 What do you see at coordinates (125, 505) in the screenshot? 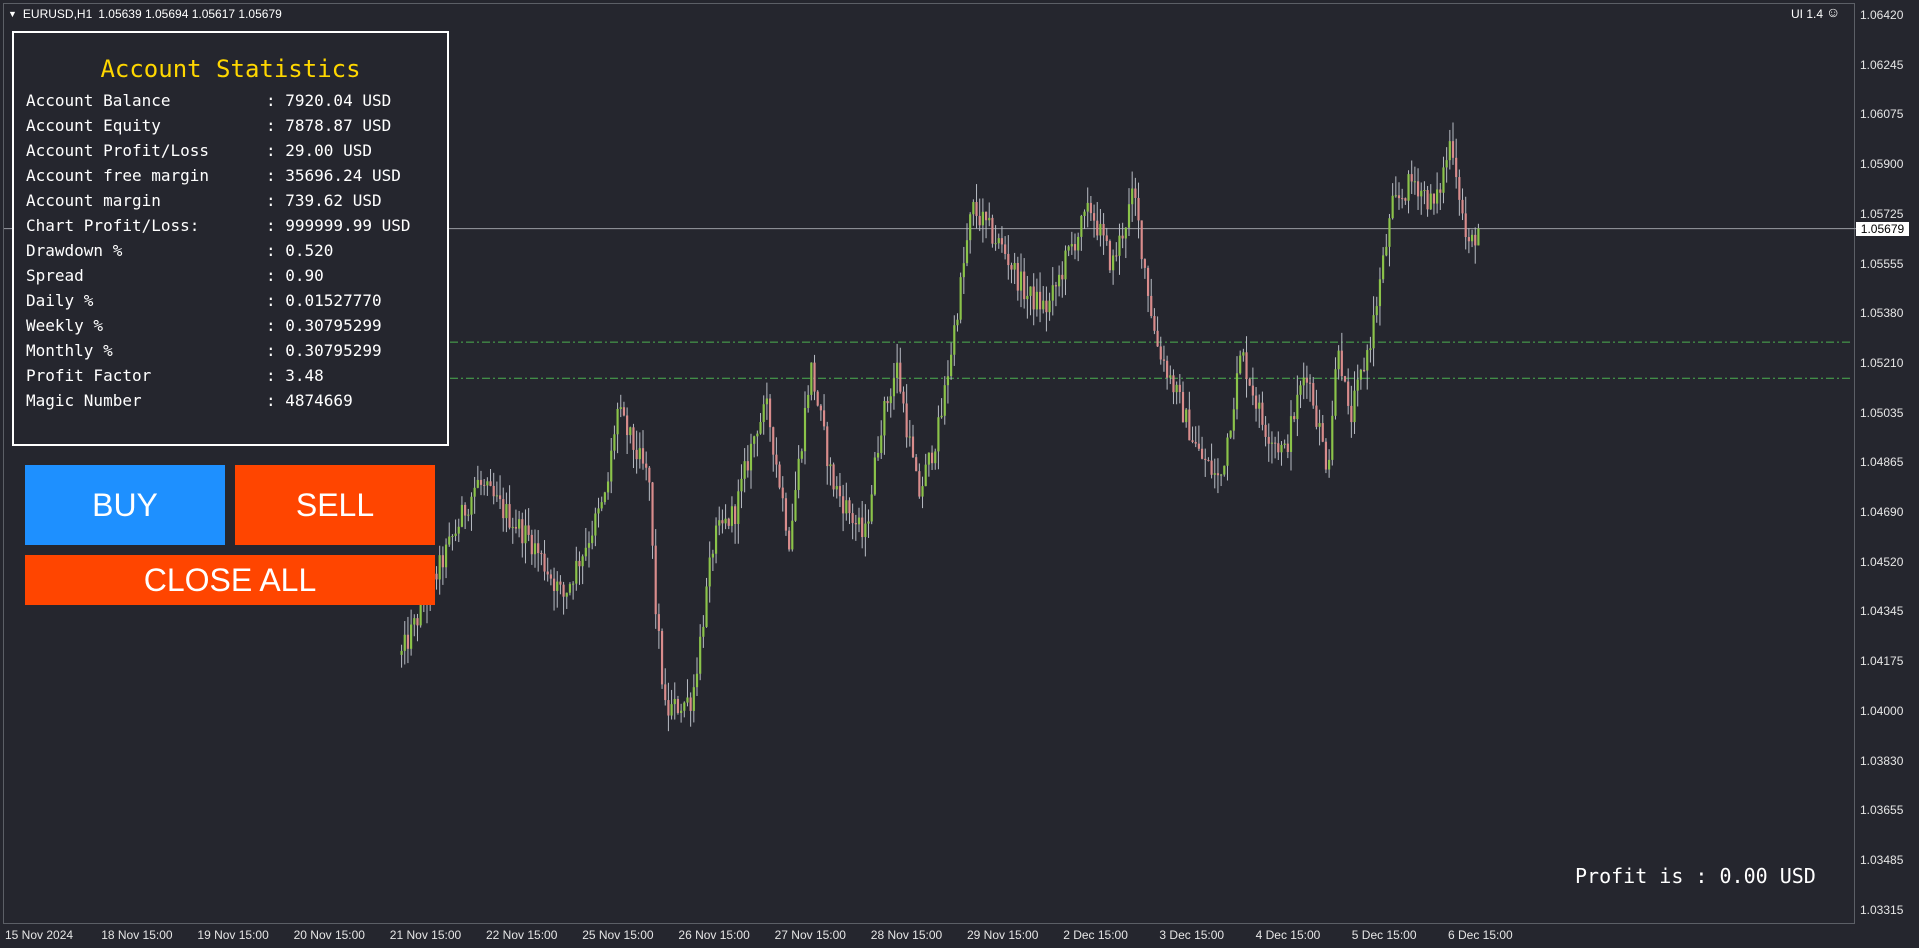
I see `buy-button: BUY` at bounding box center [125, 505].